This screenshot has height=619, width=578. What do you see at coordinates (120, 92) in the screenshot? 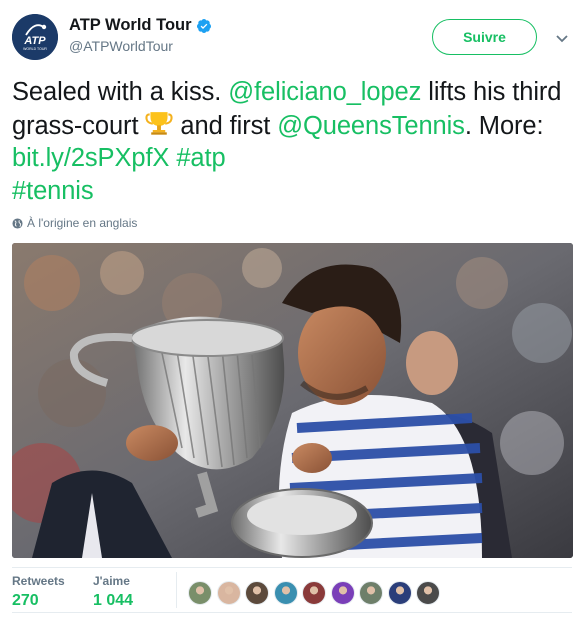
I see `tweet-text-part: Sealed with a kiss.` at bounding box center [120, 92].